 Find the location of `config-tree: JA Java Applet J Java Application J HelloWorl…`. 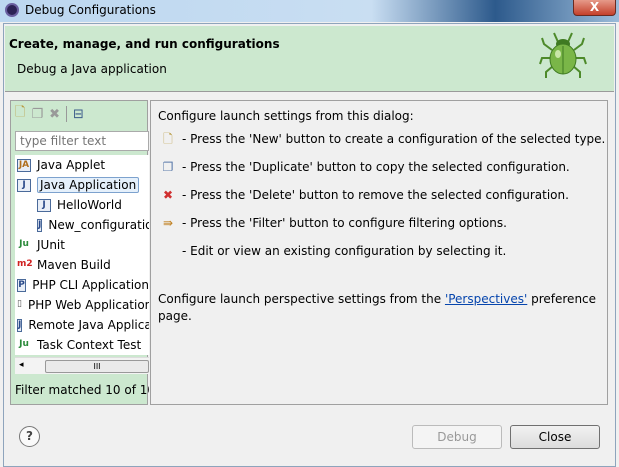

config-tree: JA Java Applet J Java Application J HelloWorl… is located at coordinates (82, 255).